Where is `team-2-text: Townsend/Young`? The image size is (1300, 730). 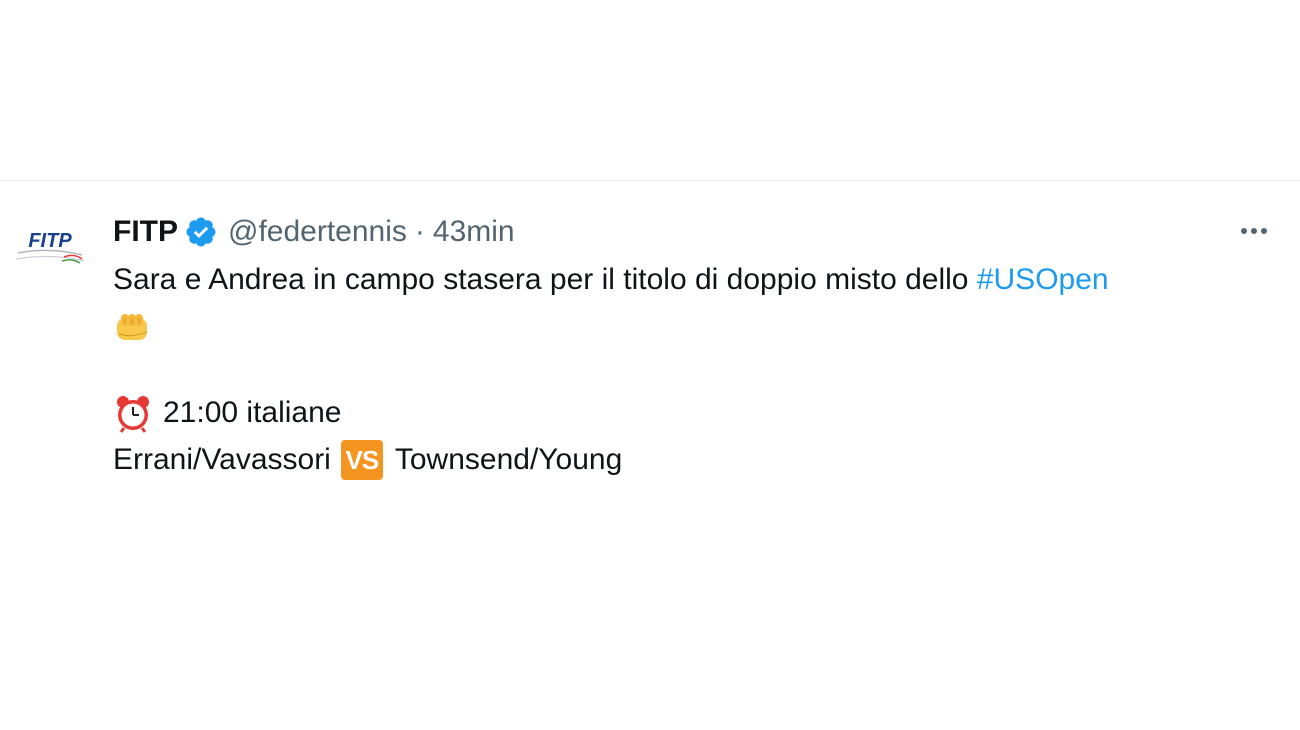
team-2-text: Townsend/Young is located at coordinates (508, 459).